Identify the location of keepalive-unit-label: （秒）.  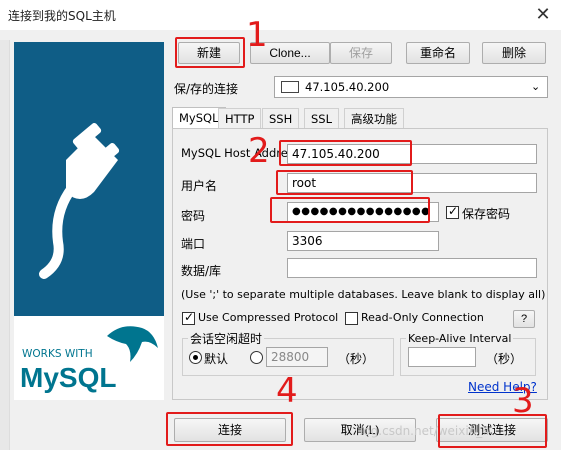
(504, 359).